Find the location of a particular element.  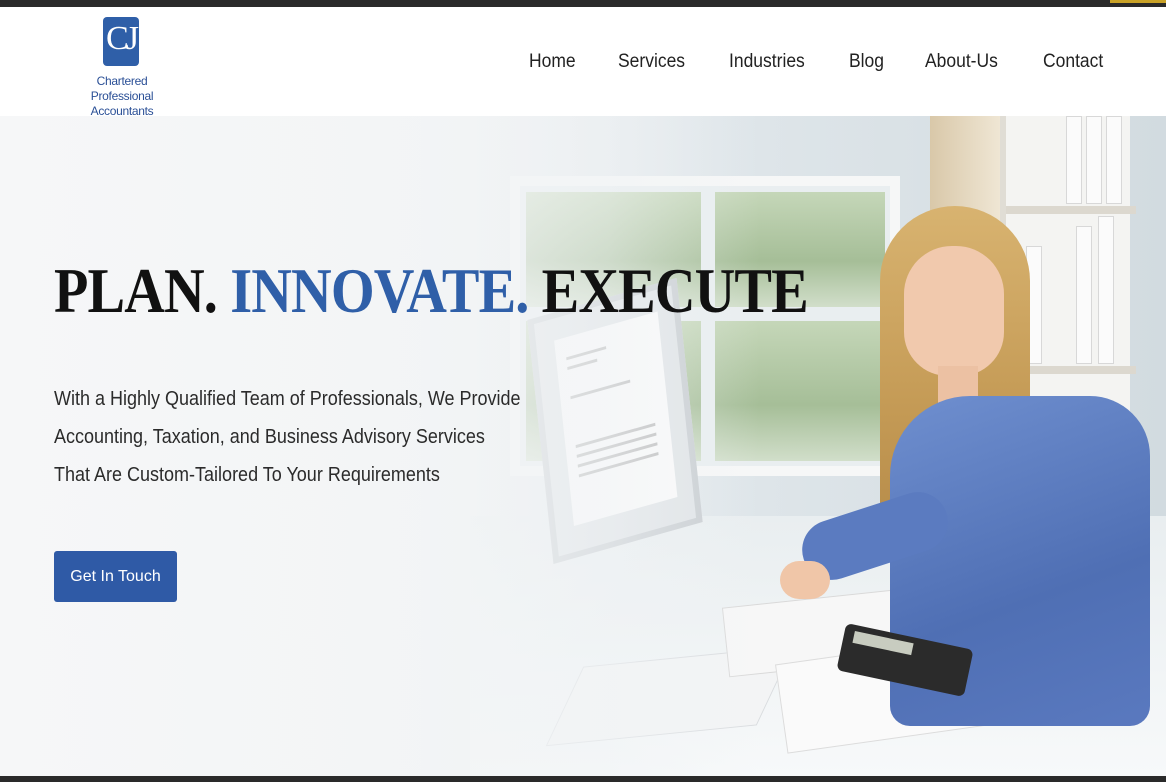

top-accent is located at coordinates (1138, 1).